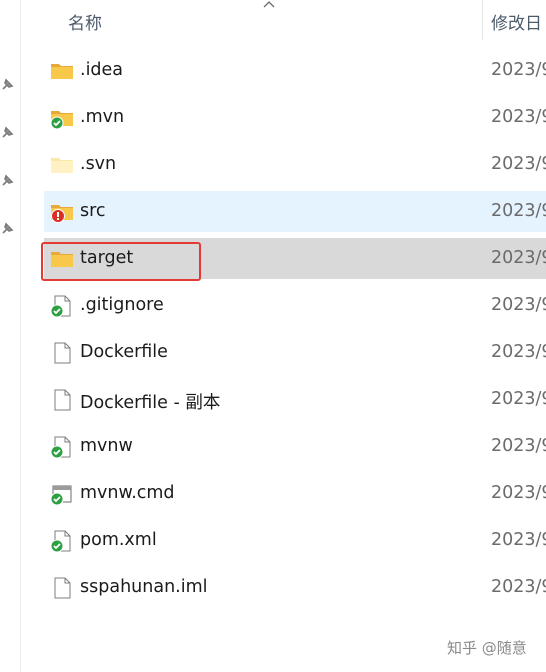  What do you see at coordinates (487, 648) in the screenshot?
I see `zhihu-watermark: 知乎 @随意` at bounding box center [487, 648].